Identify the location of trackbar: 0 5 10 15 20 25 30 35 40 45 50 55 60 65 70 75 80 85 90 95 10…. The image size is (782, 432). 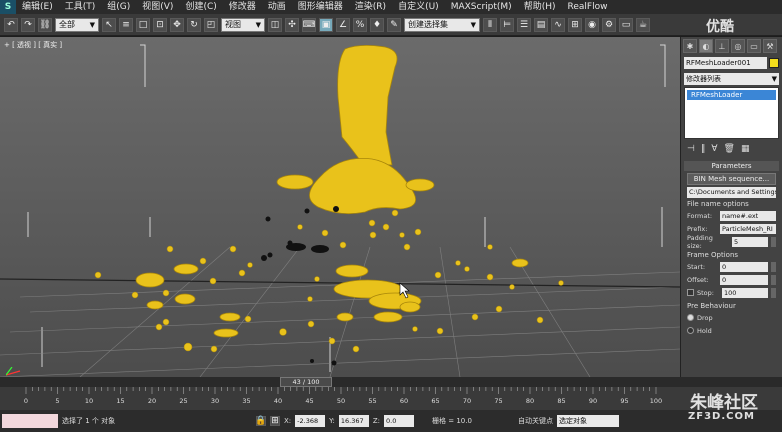
(391, 398).